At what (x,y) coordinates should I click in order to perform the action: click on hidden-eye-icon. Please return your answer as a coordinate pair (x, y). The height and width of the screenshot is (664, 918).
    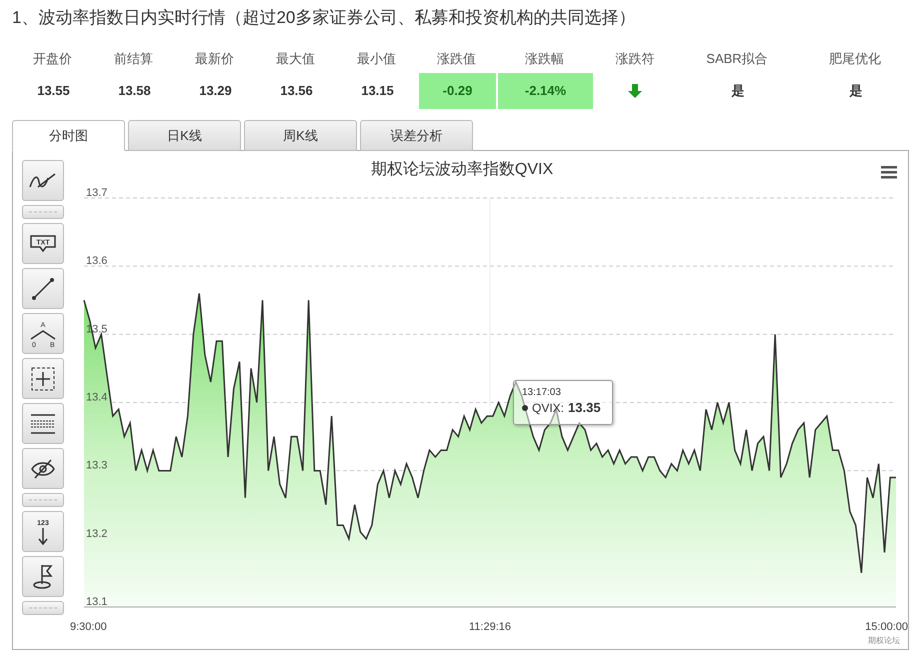
    Looking at the image, I should click on (43, 469).